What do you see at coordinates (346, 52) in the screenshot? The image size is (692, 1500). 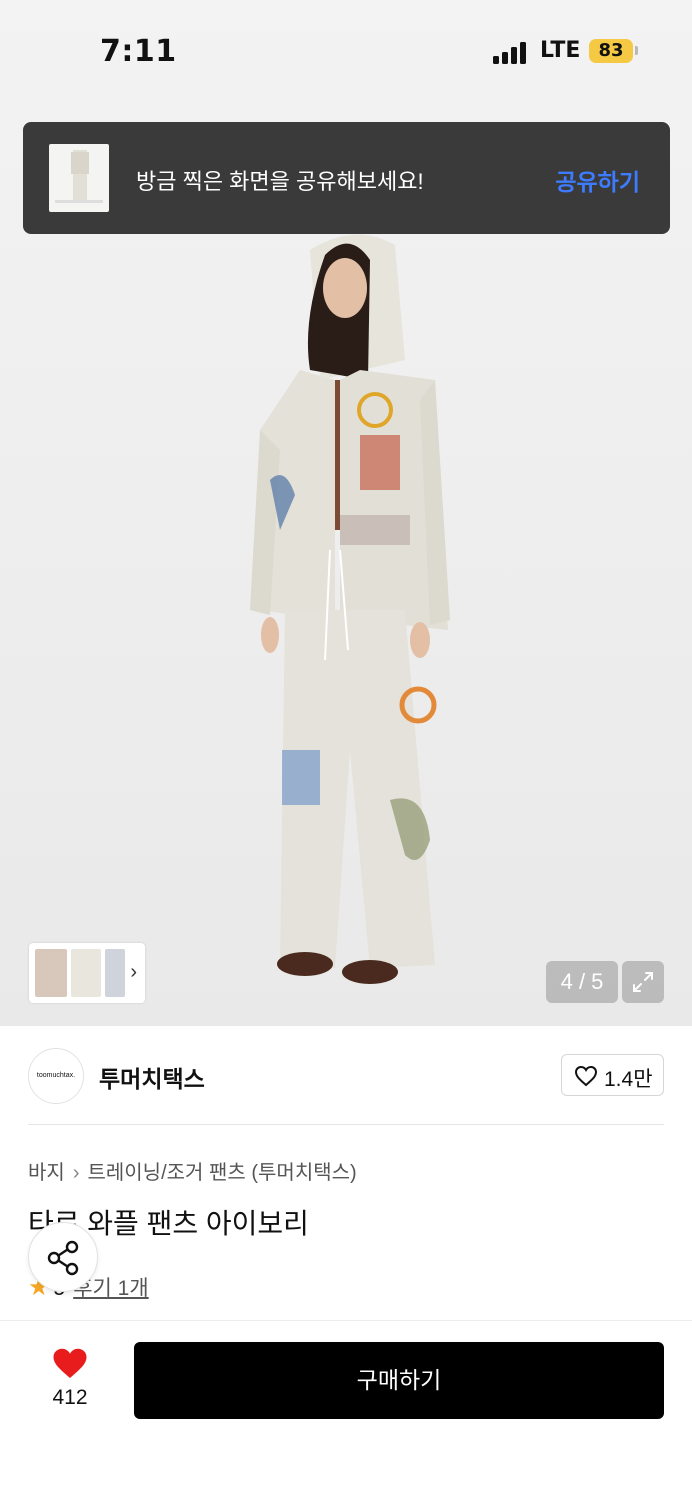 I see `status-bar: 7:11 LTE 83` at bounding box center [346, 52].